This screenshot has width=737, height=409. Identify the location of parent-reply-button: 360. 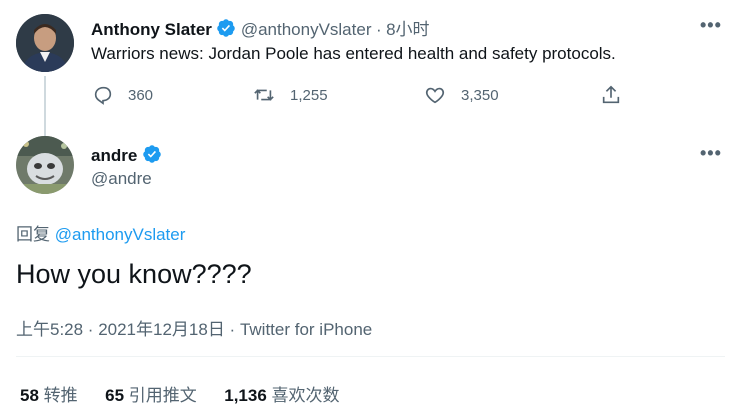
(122, 95).